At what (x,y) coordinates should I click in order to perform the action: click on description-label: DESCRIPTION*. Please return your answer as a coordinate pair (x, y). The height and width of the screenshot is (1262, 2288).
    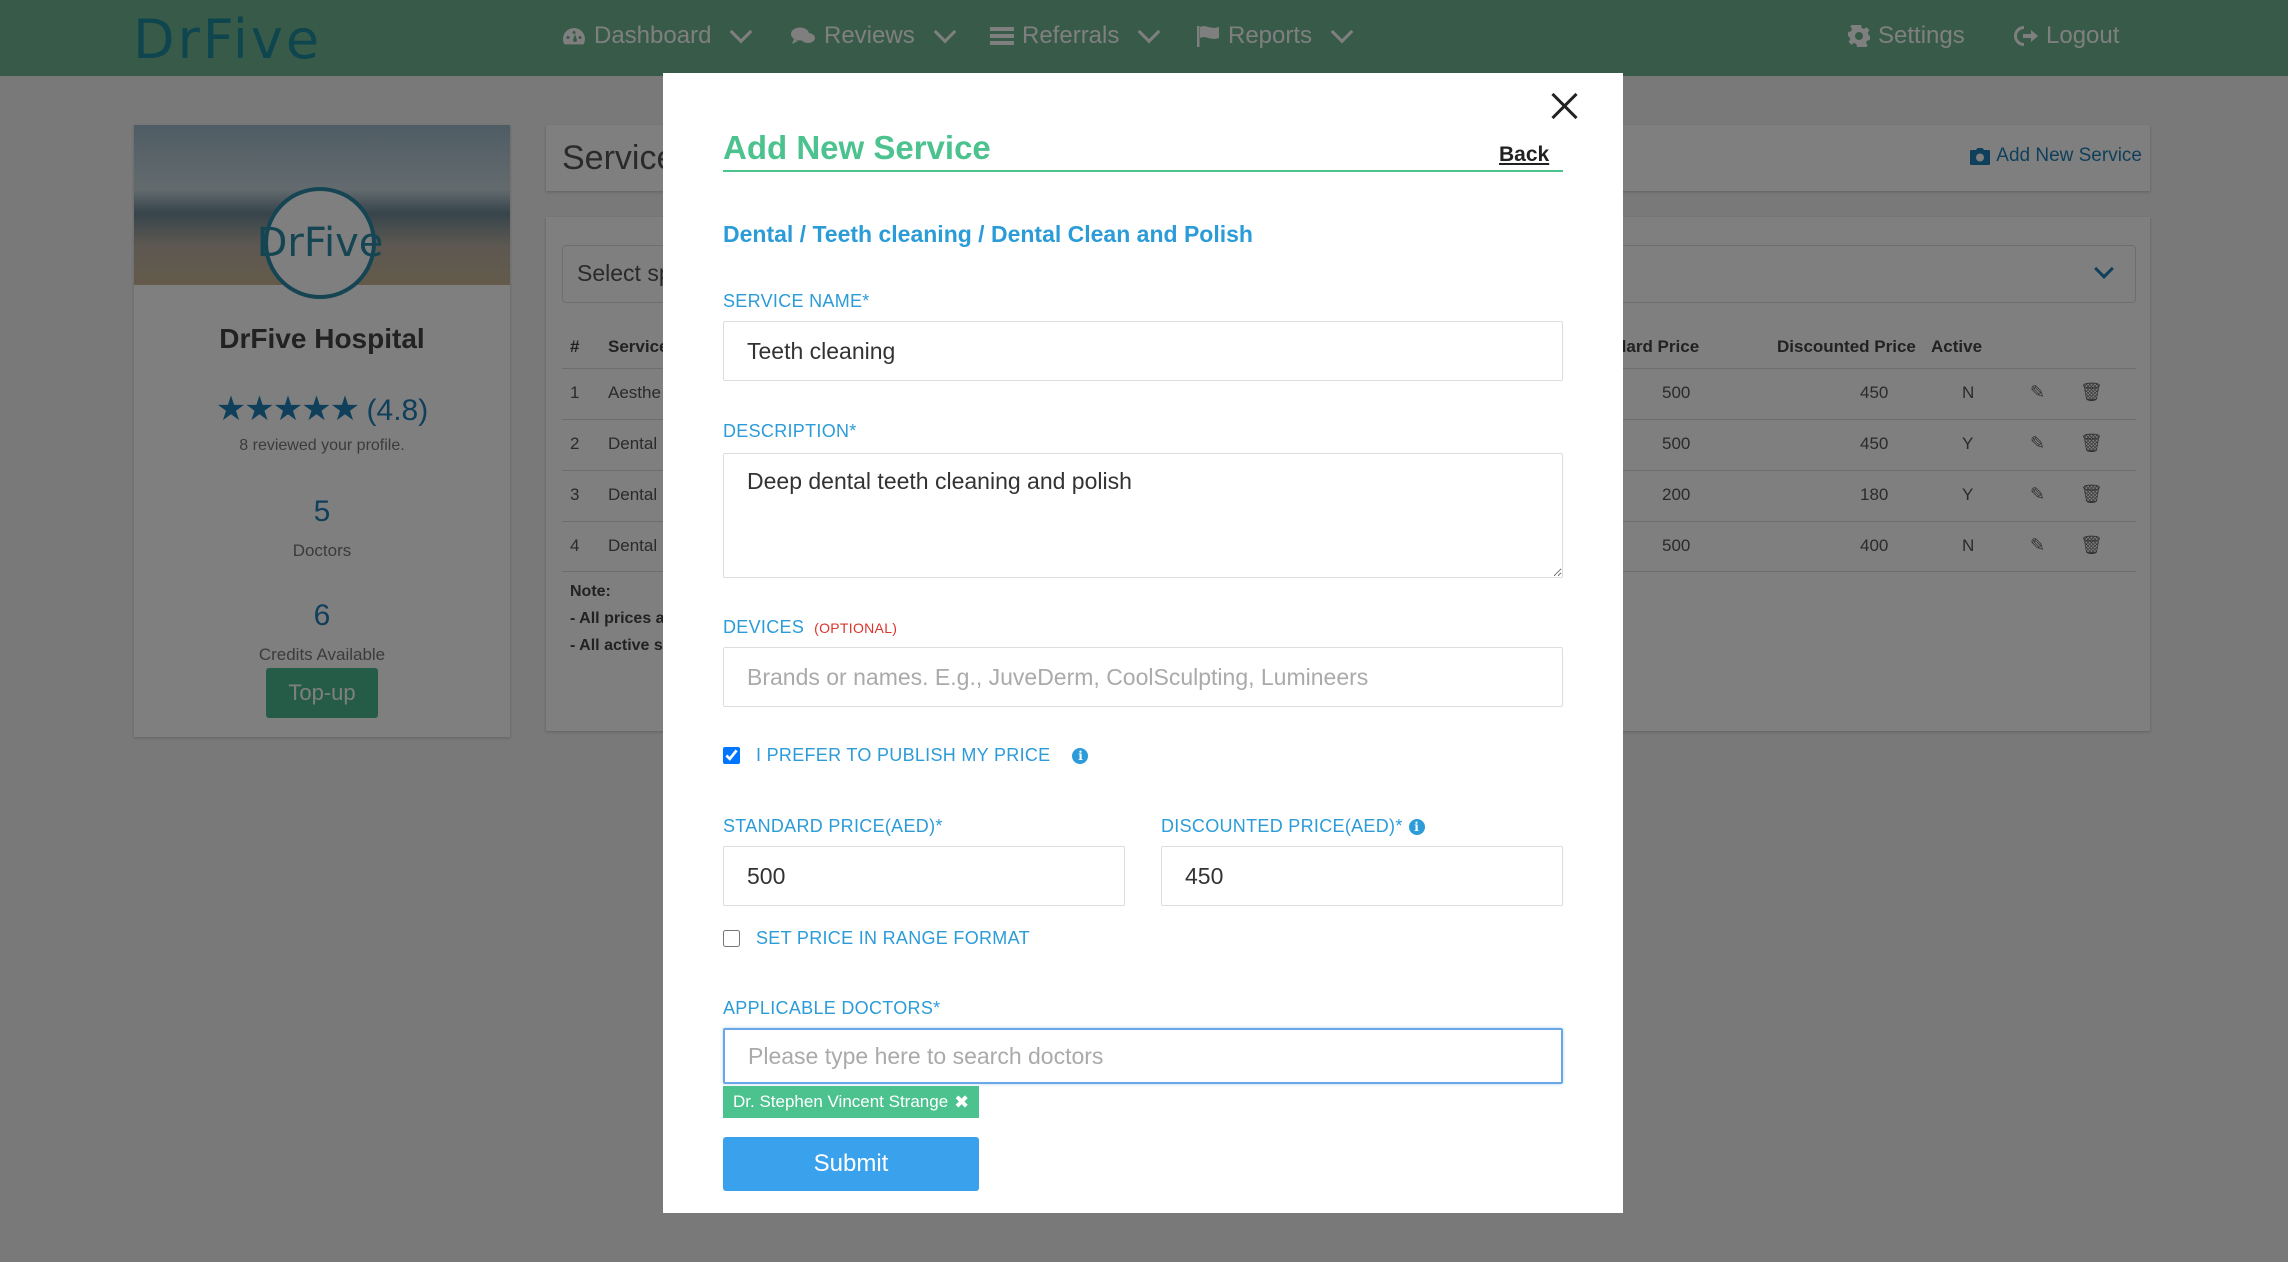
    Looking at the image, I should click on (790, 431).